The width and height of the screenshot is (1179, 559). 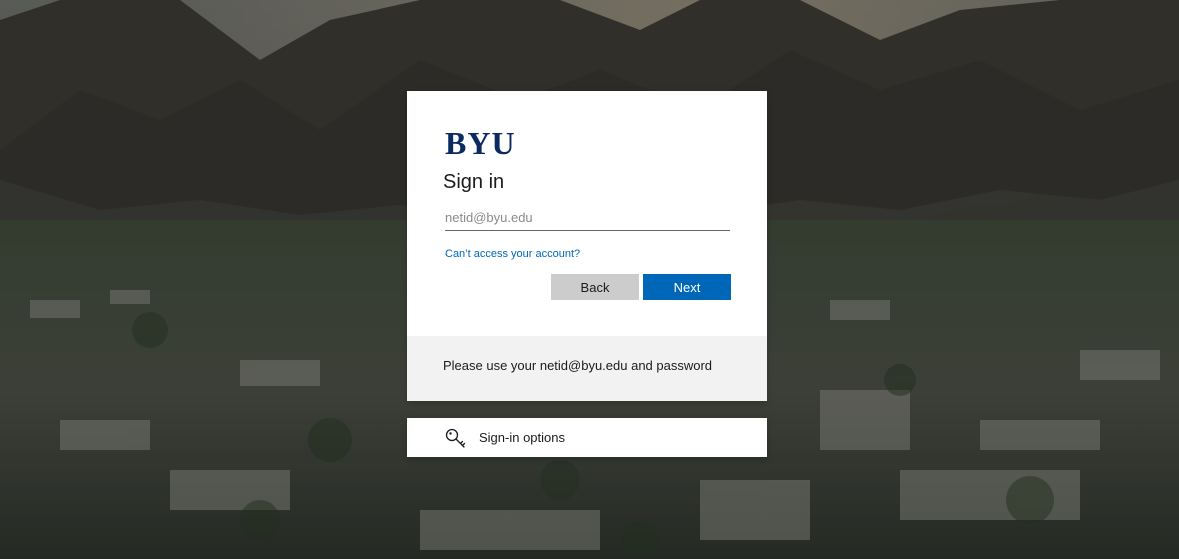 I want to click on email-field, so click(x=587, y=217).